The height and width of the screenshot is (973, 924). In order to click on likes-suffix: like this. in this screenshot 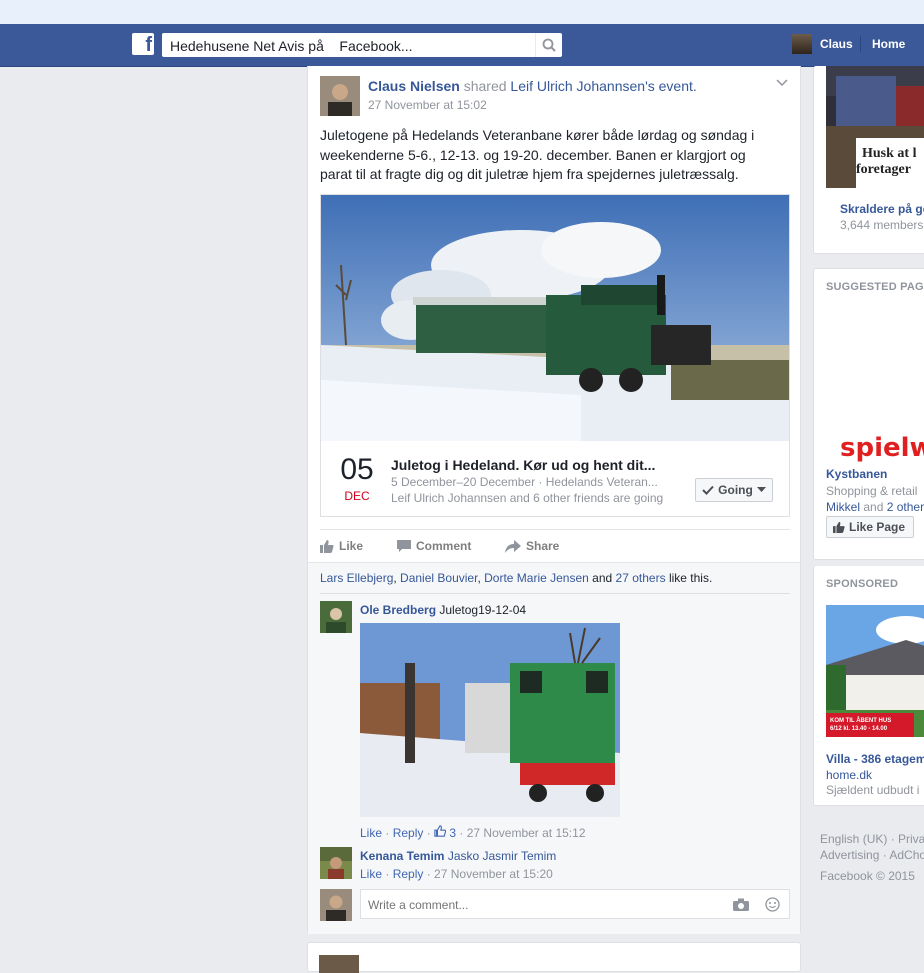, I will do `click(690, 578)`.